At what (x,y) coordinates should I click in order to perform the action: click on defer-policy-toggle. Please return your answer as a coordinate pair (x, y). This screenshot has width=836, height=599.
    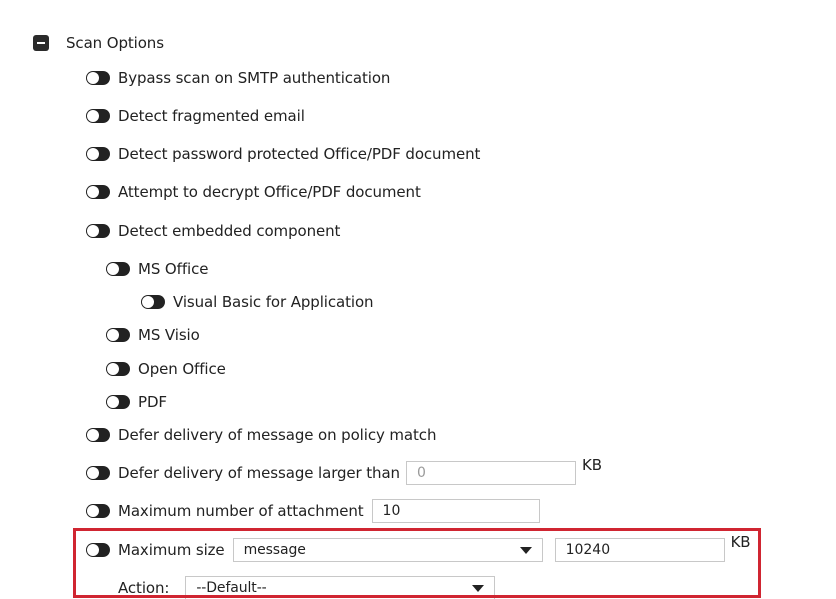
    Looking at the image, I should click on (98, 435).